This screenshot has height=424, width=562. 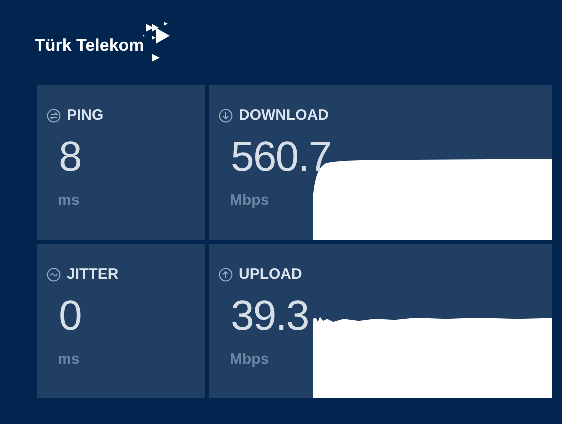 I want to click on metric-value: 0, so click(x=70, y=316).